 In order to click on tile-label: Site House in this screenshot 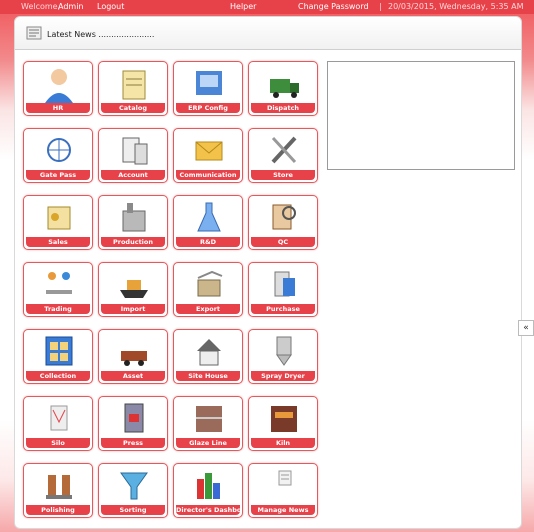, I will do `click(208, 376)`.